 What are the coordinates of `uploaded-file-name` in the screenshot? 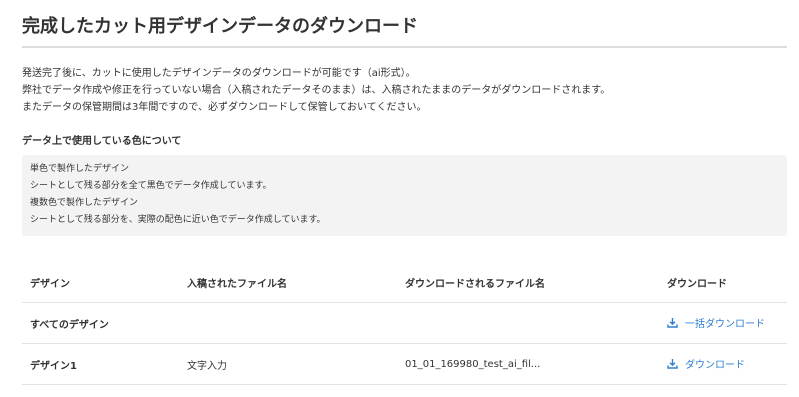 It's located at (288, 323).